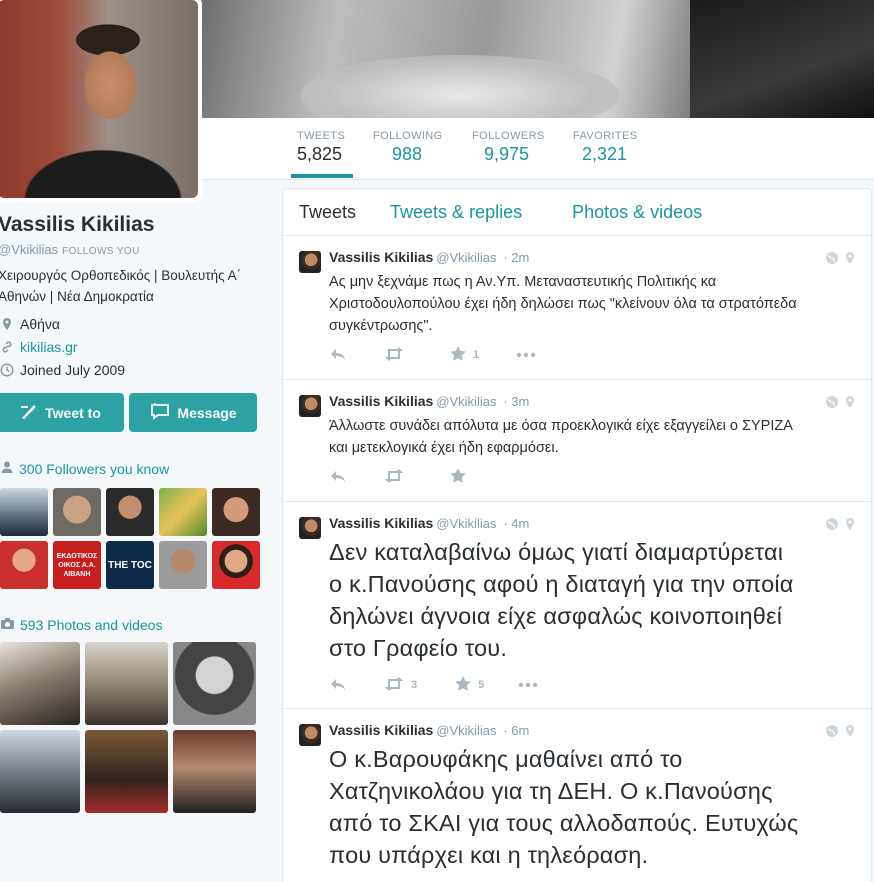 This screenshot has width=874, height=882. I want to click on stat-value: 2,321, so click(605, 154).